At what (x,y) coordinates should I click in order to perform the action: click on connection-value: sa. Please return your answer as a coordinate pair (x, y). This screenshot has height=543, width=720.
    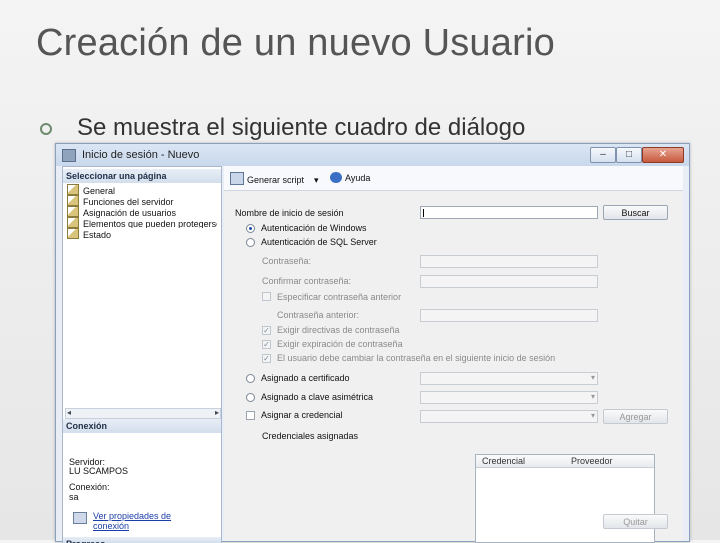
    Looking at the image, I should click on (74, 497).